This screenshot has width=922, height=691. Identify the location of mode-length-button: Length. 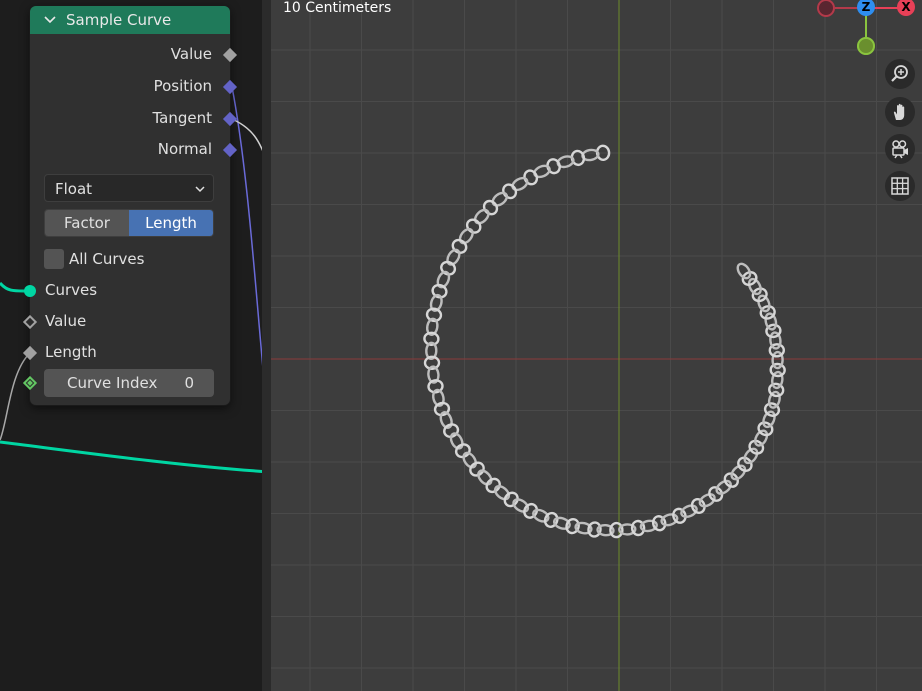
(171, 223).